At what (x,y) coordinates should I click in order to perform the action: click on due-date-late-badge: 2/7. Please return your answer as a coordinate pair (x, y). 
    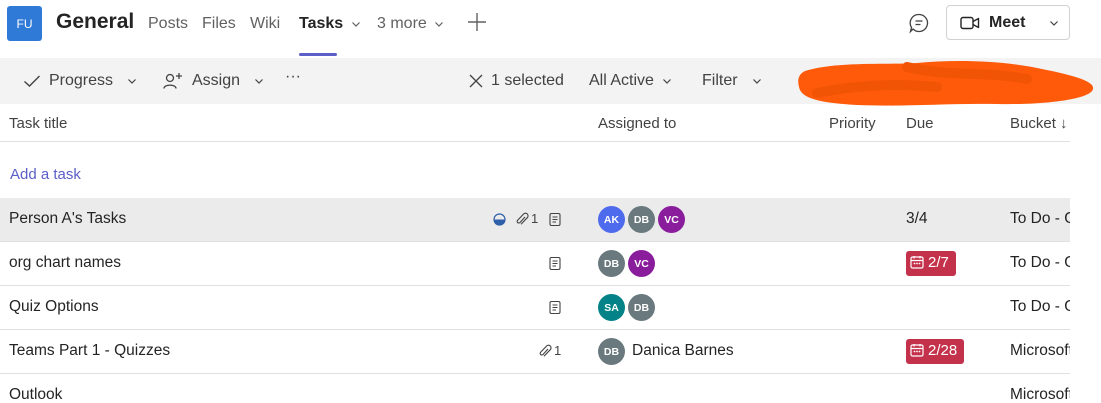
    Looking at the image, I should click on (931, 263).